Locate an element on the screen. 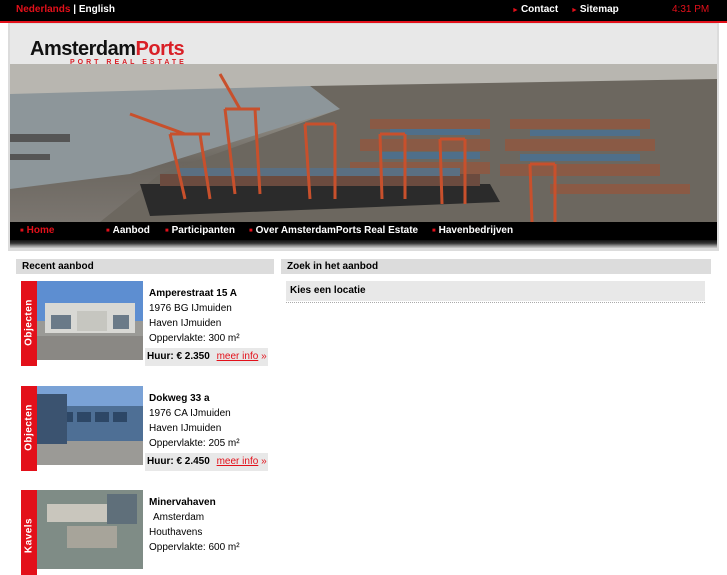  listing-title: Minervahaven is located at coordinates (194, 502).